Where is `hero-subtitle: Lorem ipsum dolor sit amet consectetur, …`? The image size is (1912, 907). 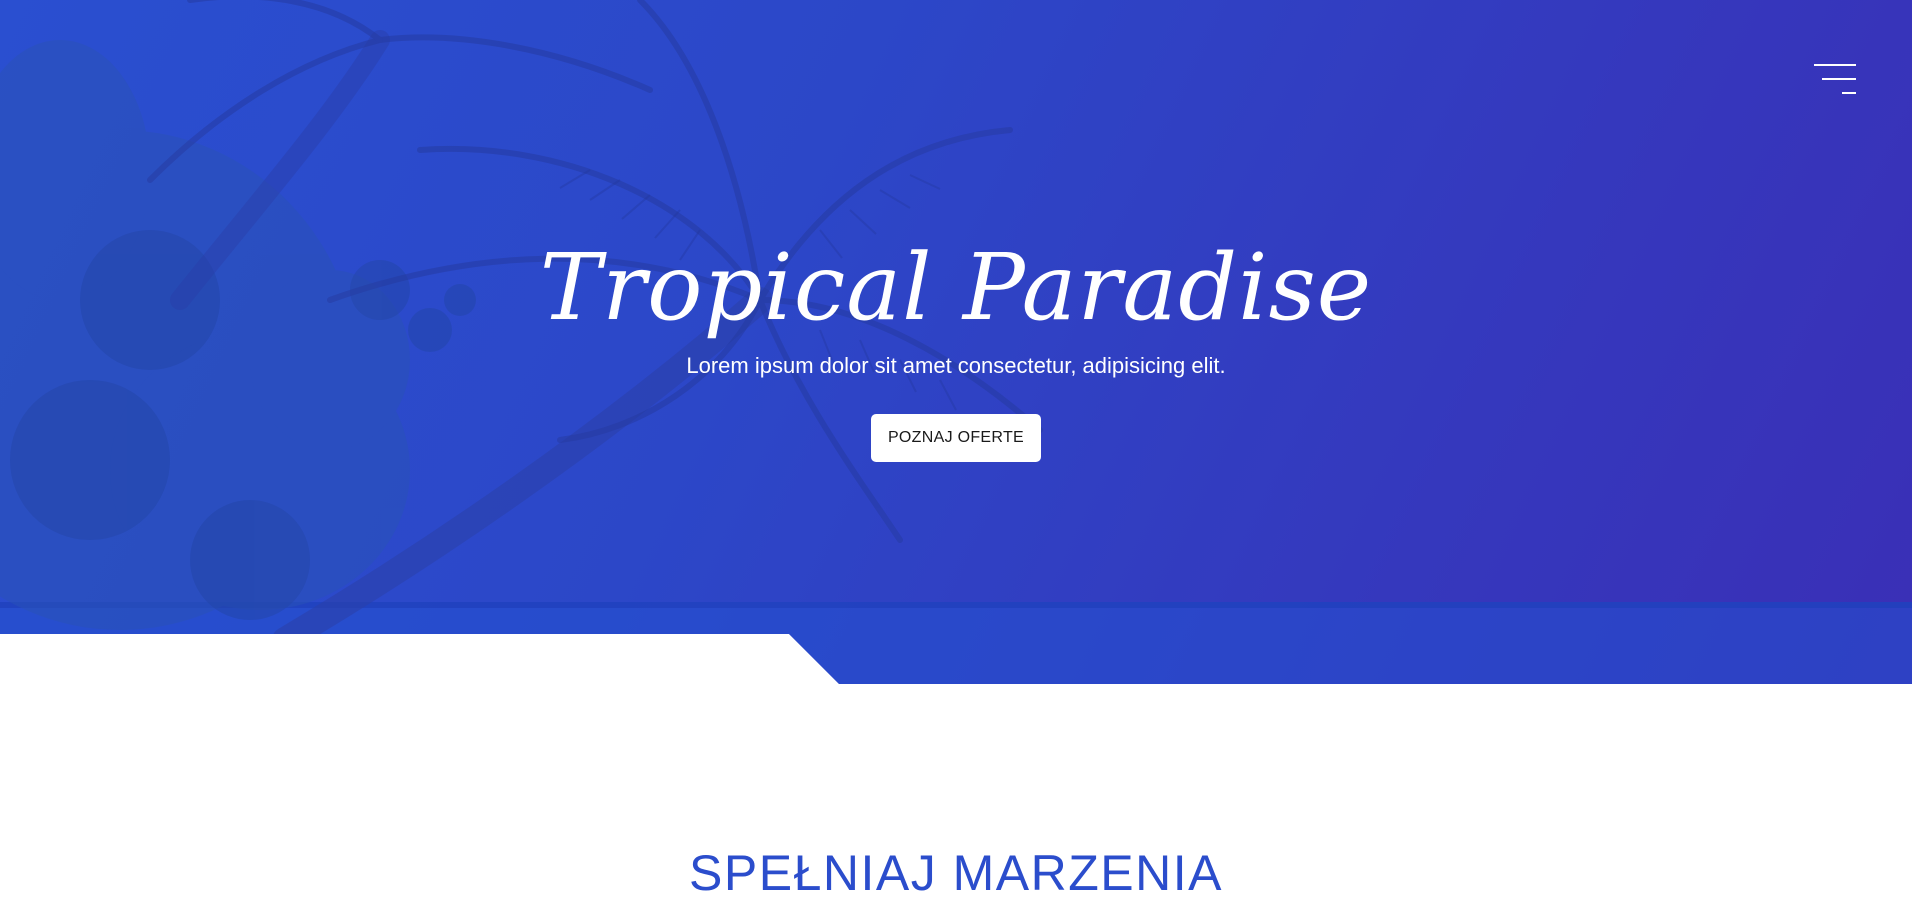 hero-subtitle: Lorem ipsum dolor sit amet consectetur, … is located at coordinates (956, 365).